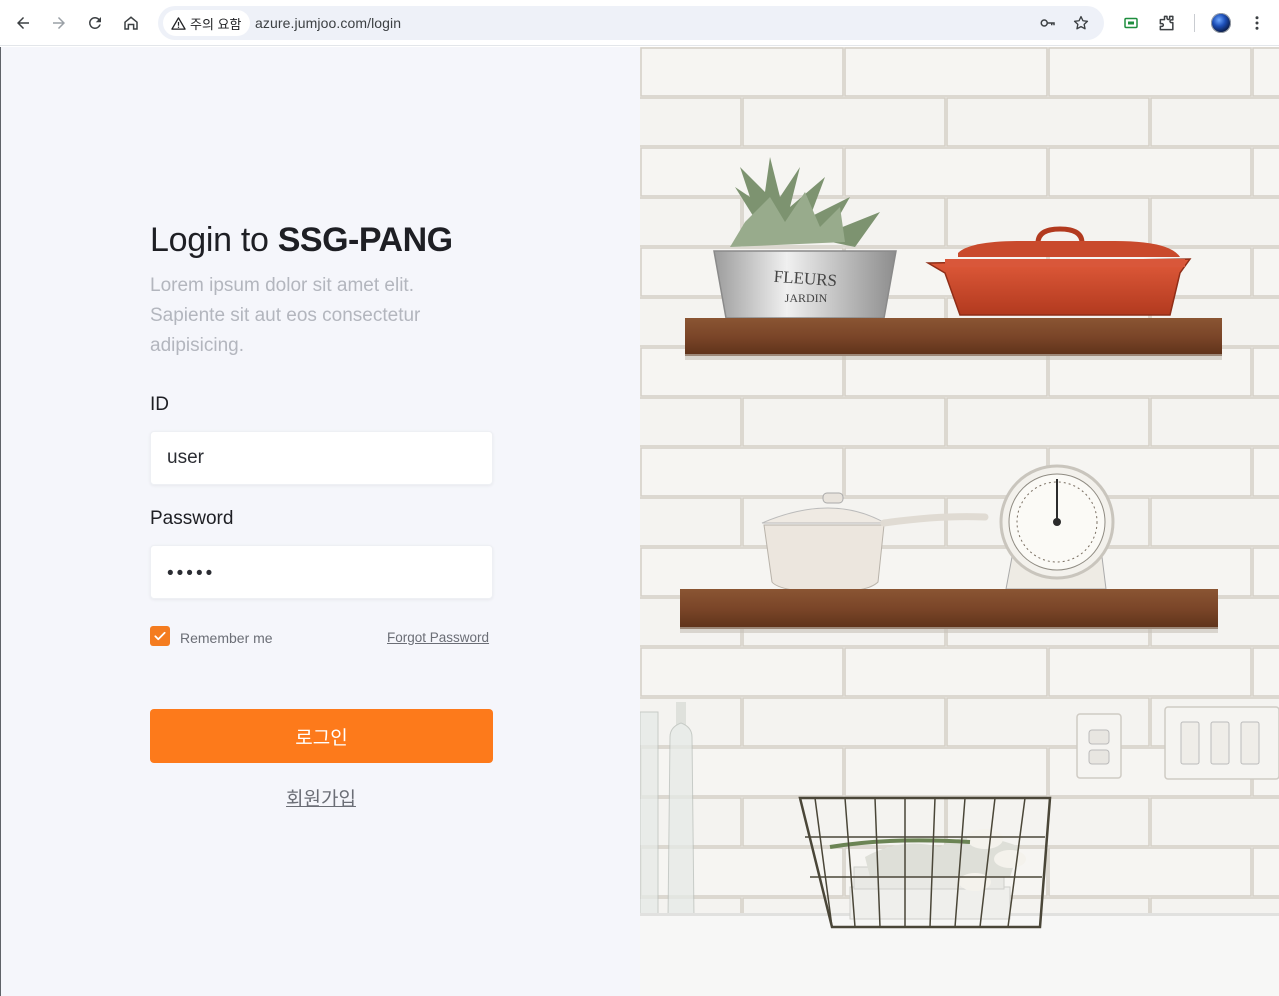 The image size is (1279, 996). I want to click on password-input: •••••, so click(191, 574).